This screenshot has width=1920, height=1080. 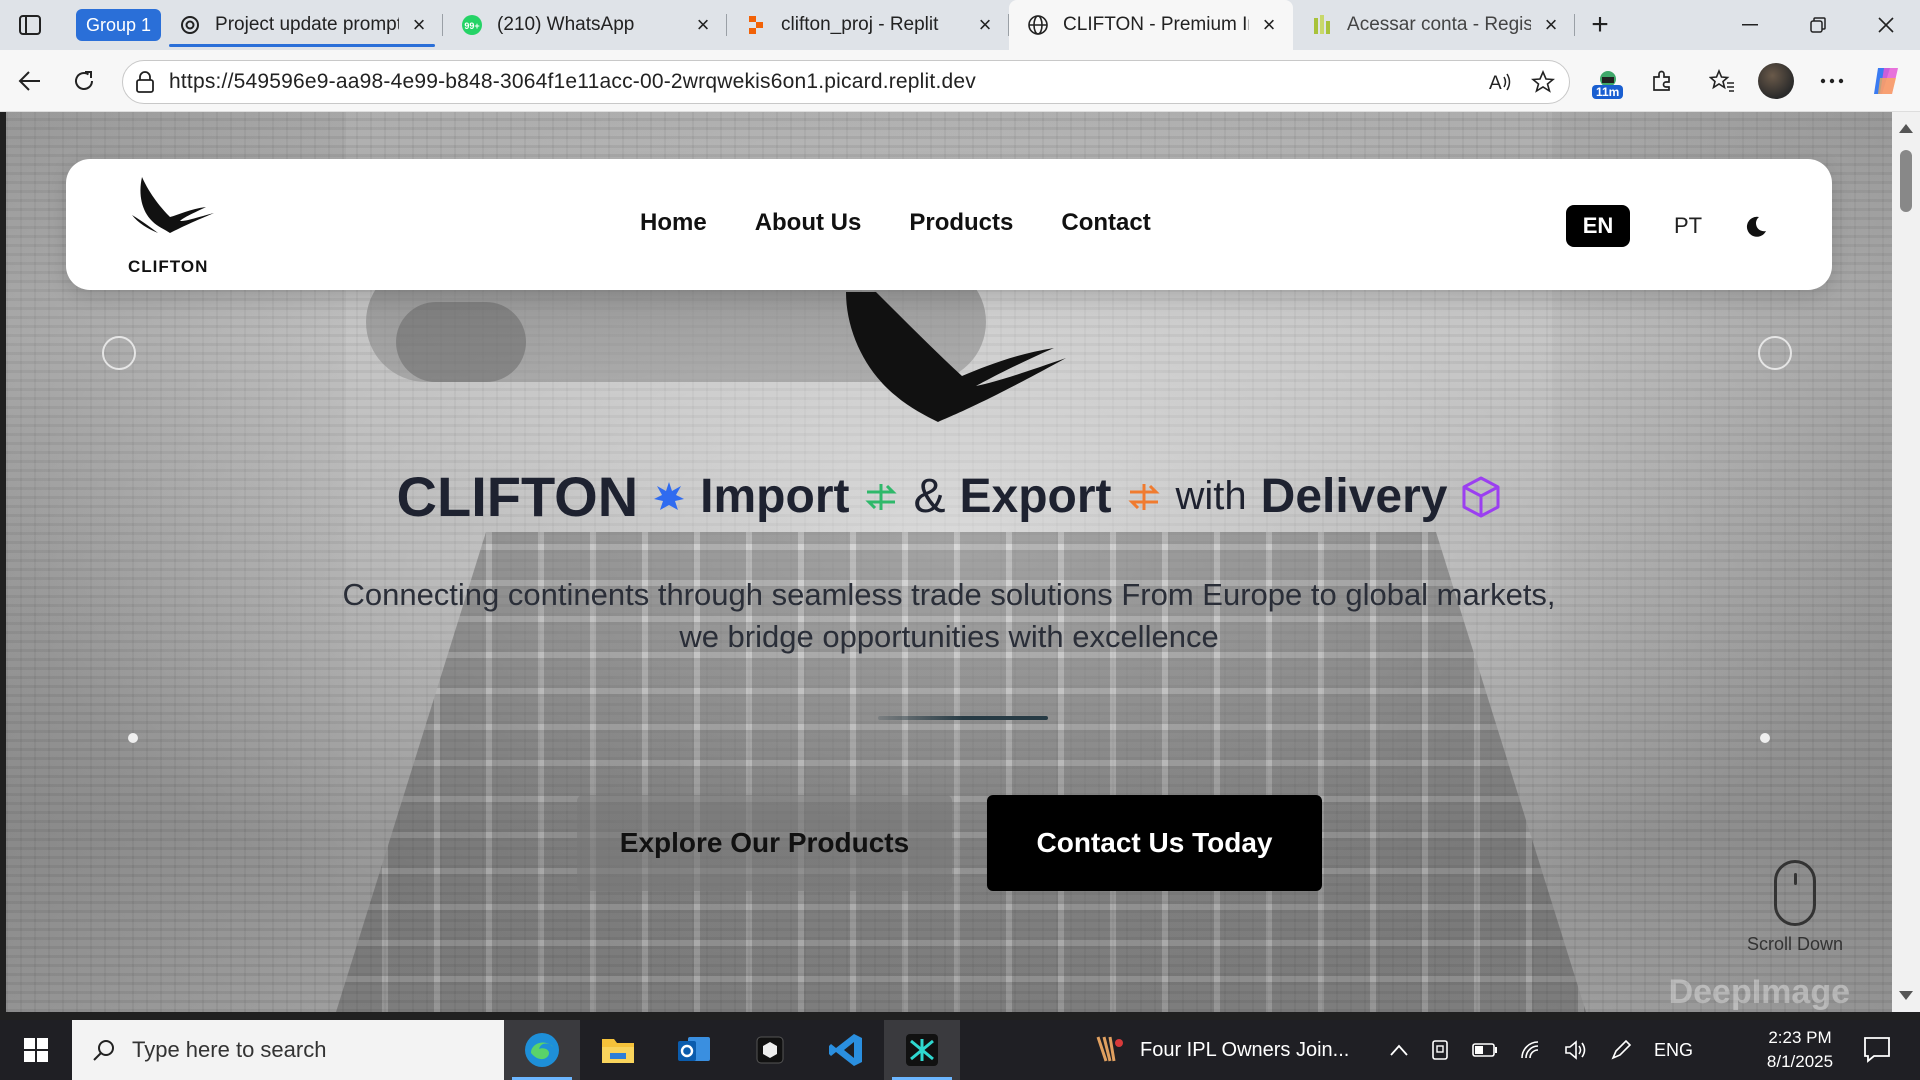 I want to click on contact-us-button: Contact Us Today, so click(x=1154, y=843).